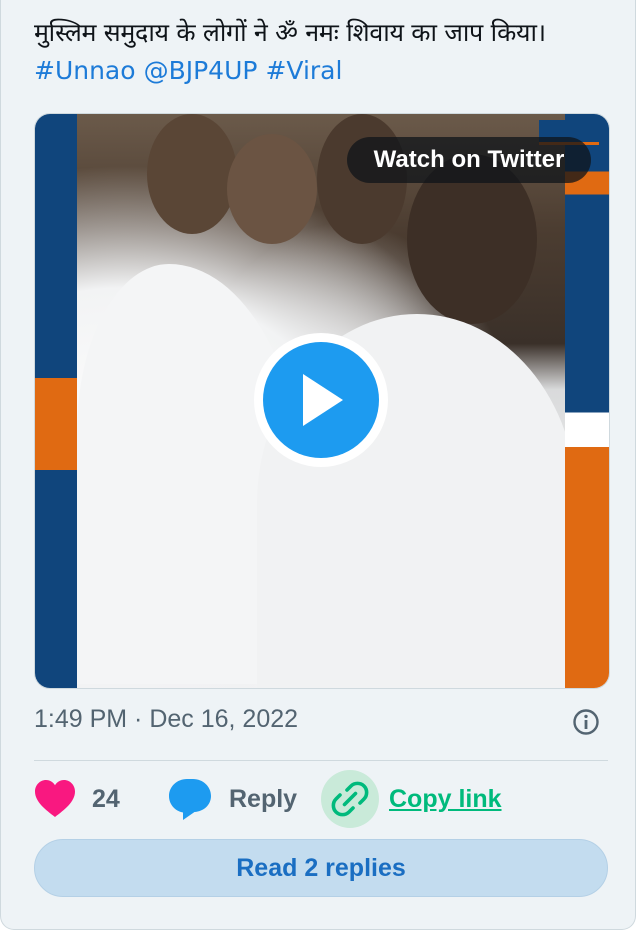  What do you see at coordinates (166, 719) in the screenshot?
I see `tweet-timestamp: 1:49 PM · Dec 16, 2022` at bounding box center [166, 719].